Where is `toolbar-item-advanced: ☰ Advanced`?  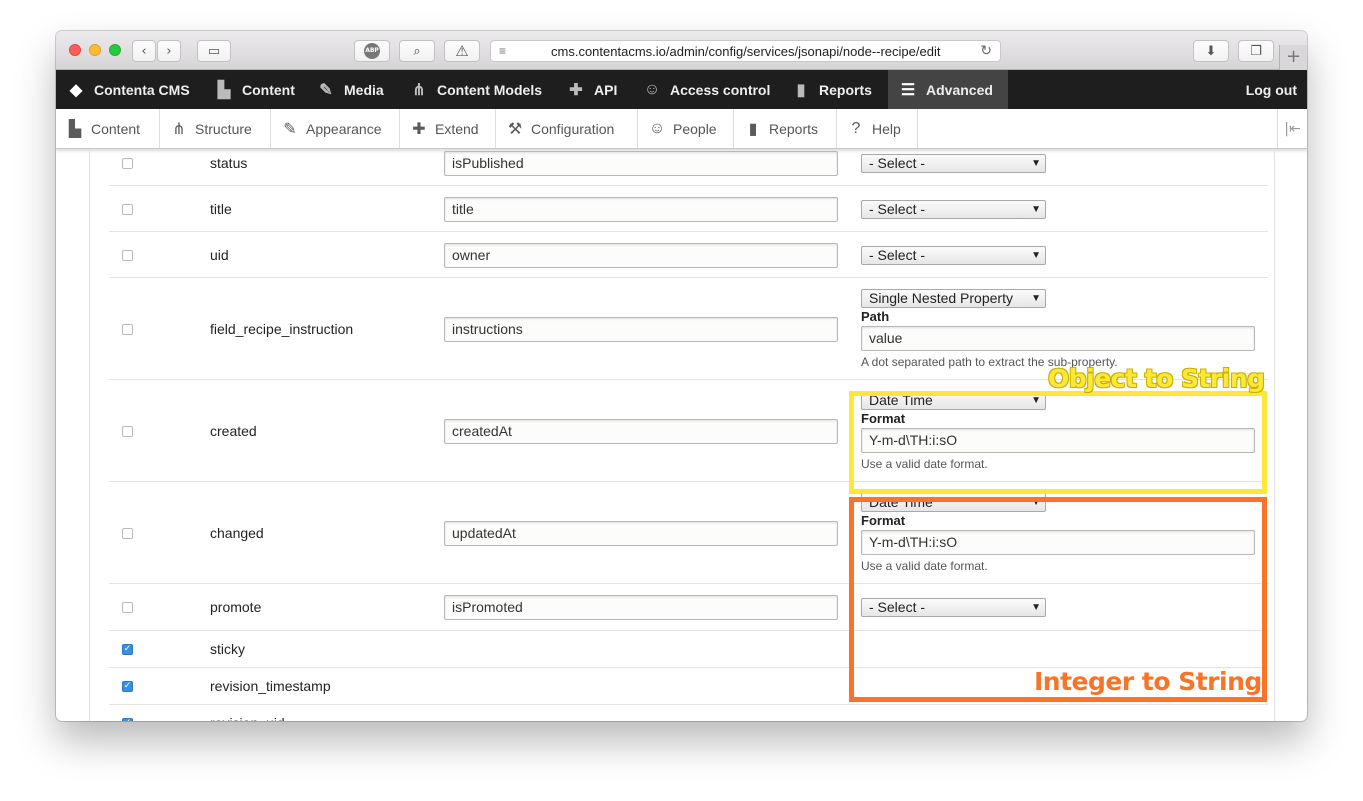 toolbar-item-advanced: ☰ Advanced is located at coordinates (948, 89).